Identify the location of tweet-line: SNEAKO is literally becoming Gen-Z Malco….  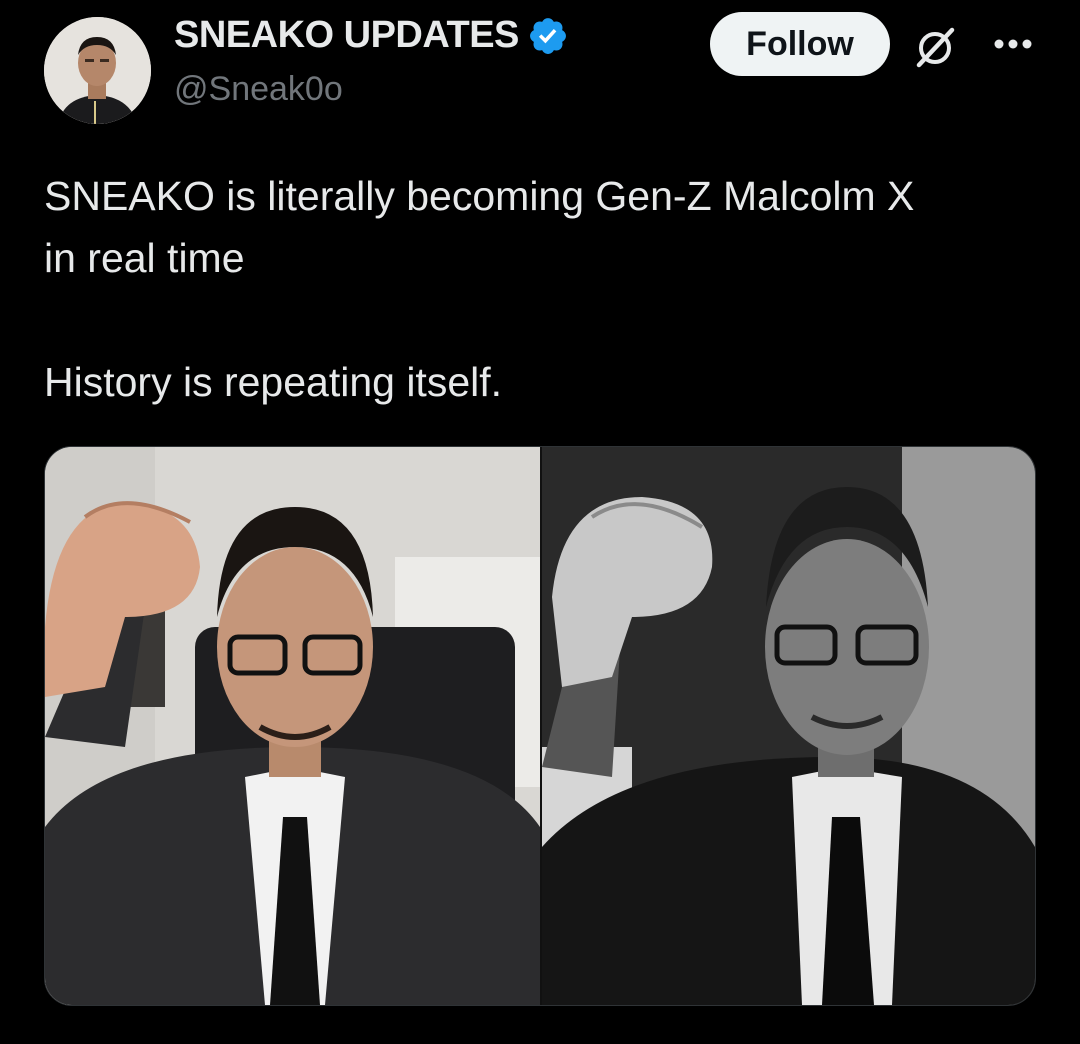
(479, 196).